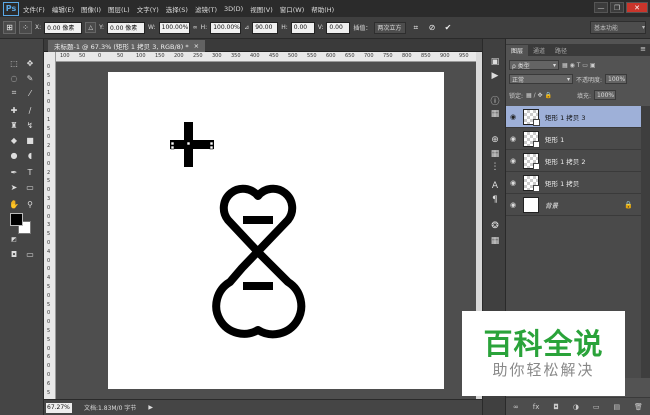 Image resolution: width=650 pixels, height=415 pixels. What do you see at coordinates (196, 46) in the screenshot?
I see `close-tab-icon: ×` at bounding box center [196, 46].